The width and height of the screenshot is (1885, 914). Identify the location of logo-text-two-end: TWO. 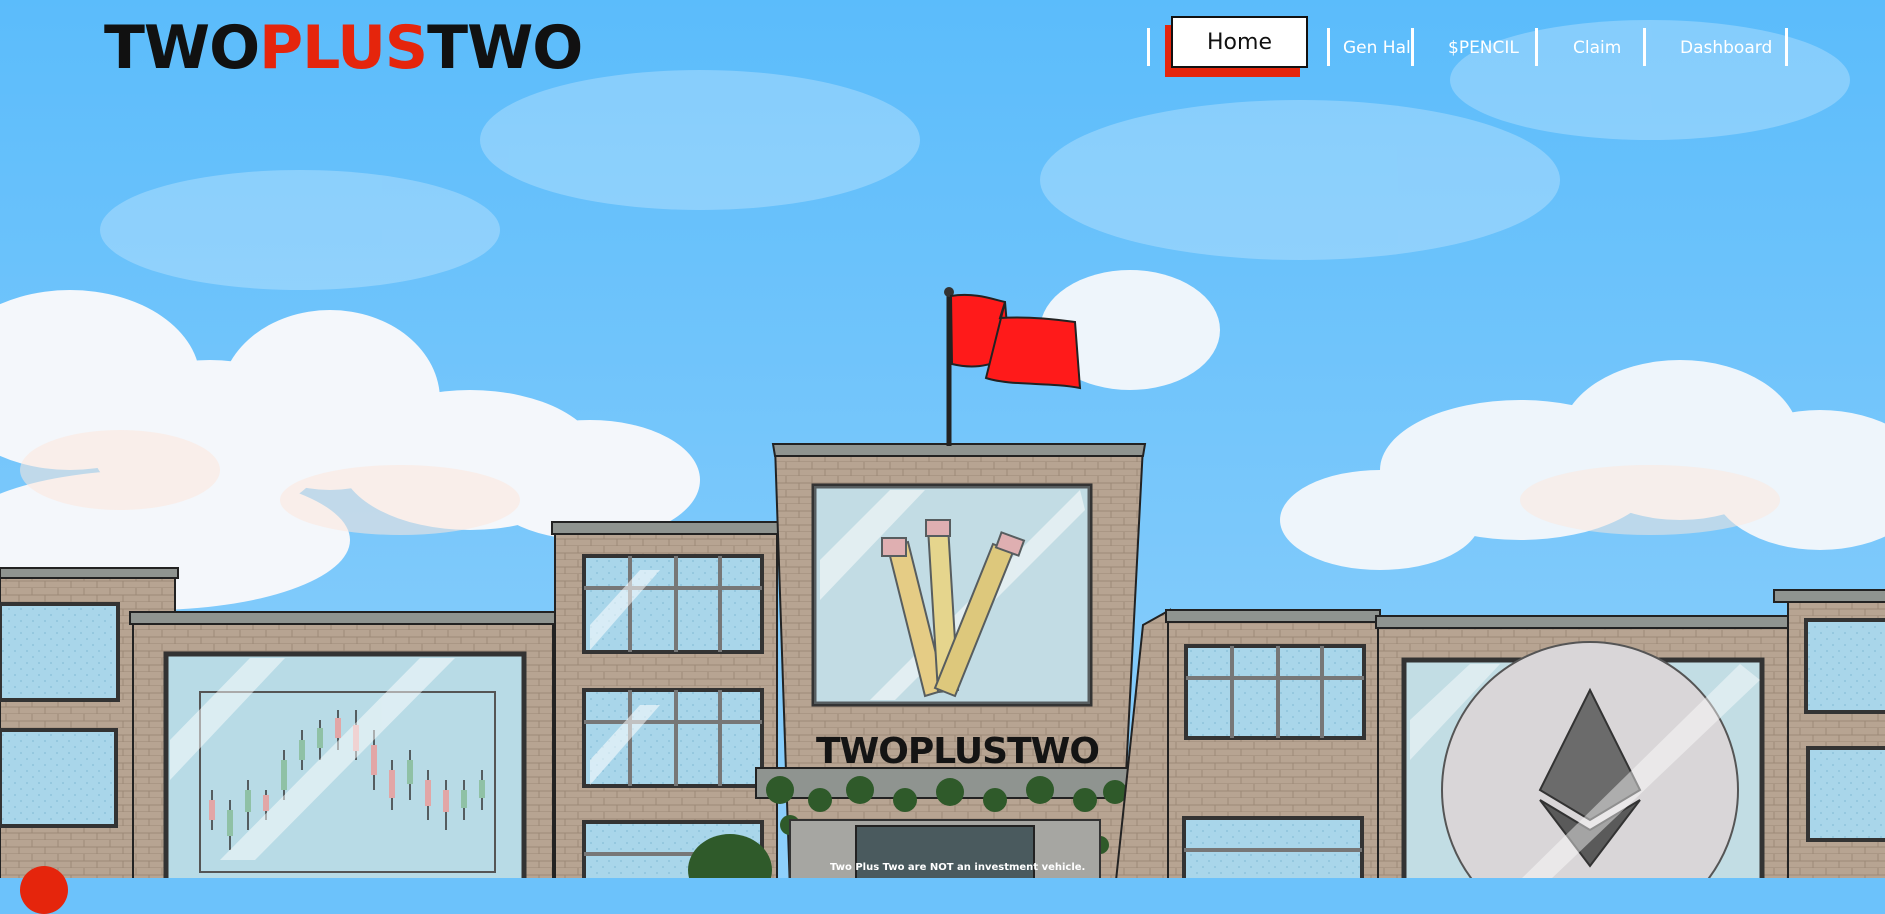
(505, 48).